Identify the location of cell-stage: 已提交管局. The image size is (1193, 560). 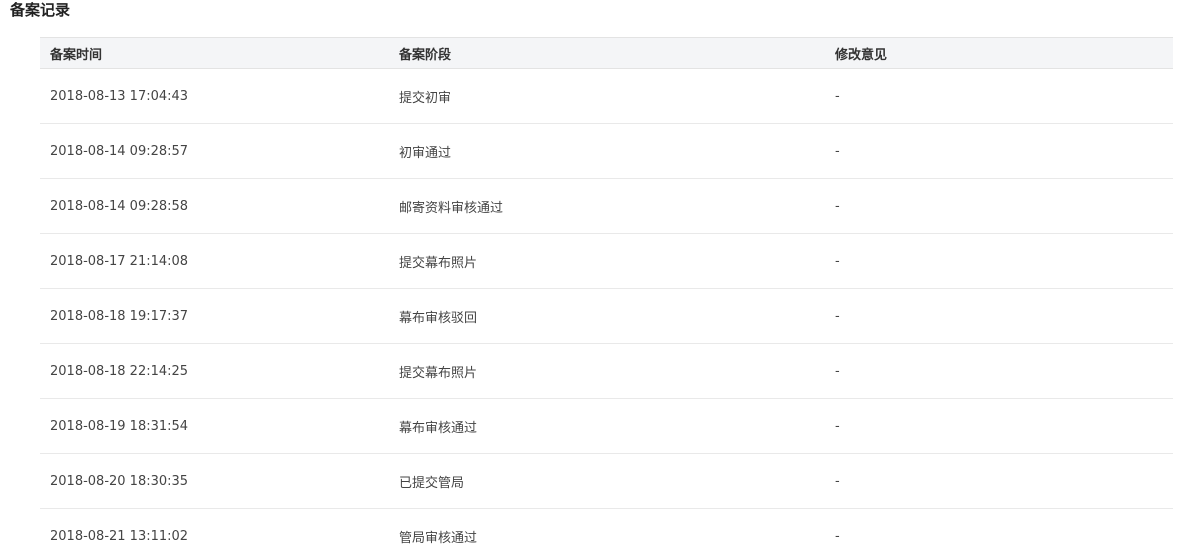
(432, 483).